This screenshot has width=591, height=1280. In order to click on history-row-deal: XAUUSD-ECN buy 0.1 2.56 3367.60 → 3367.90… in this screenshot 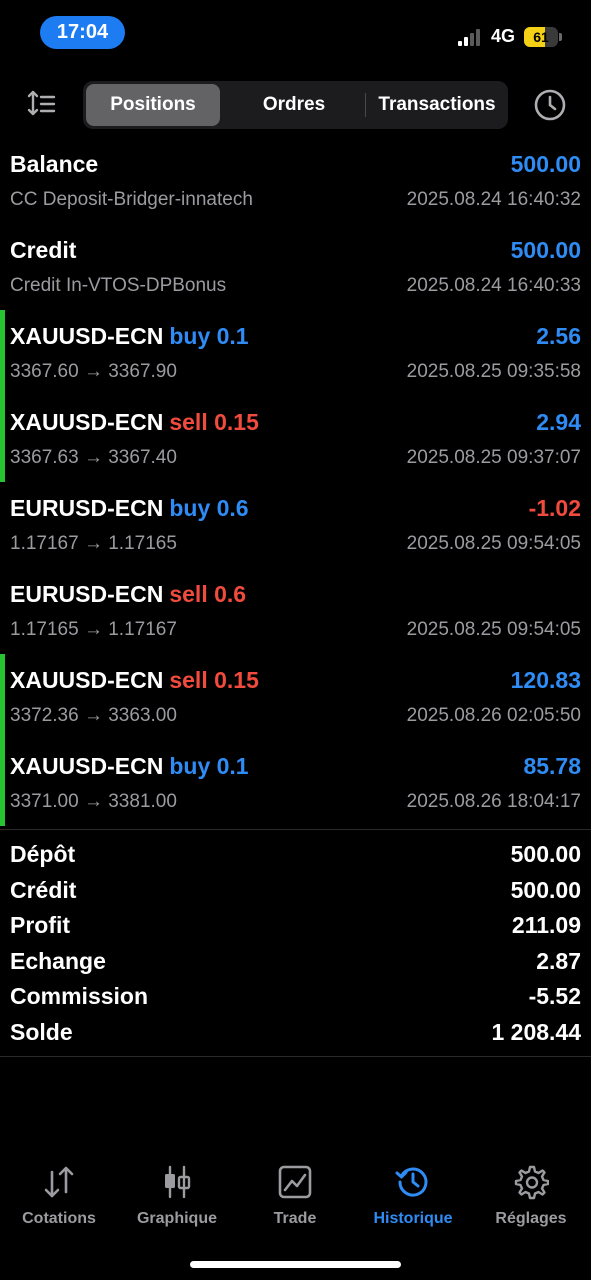, I will do `click(295, 353)`.